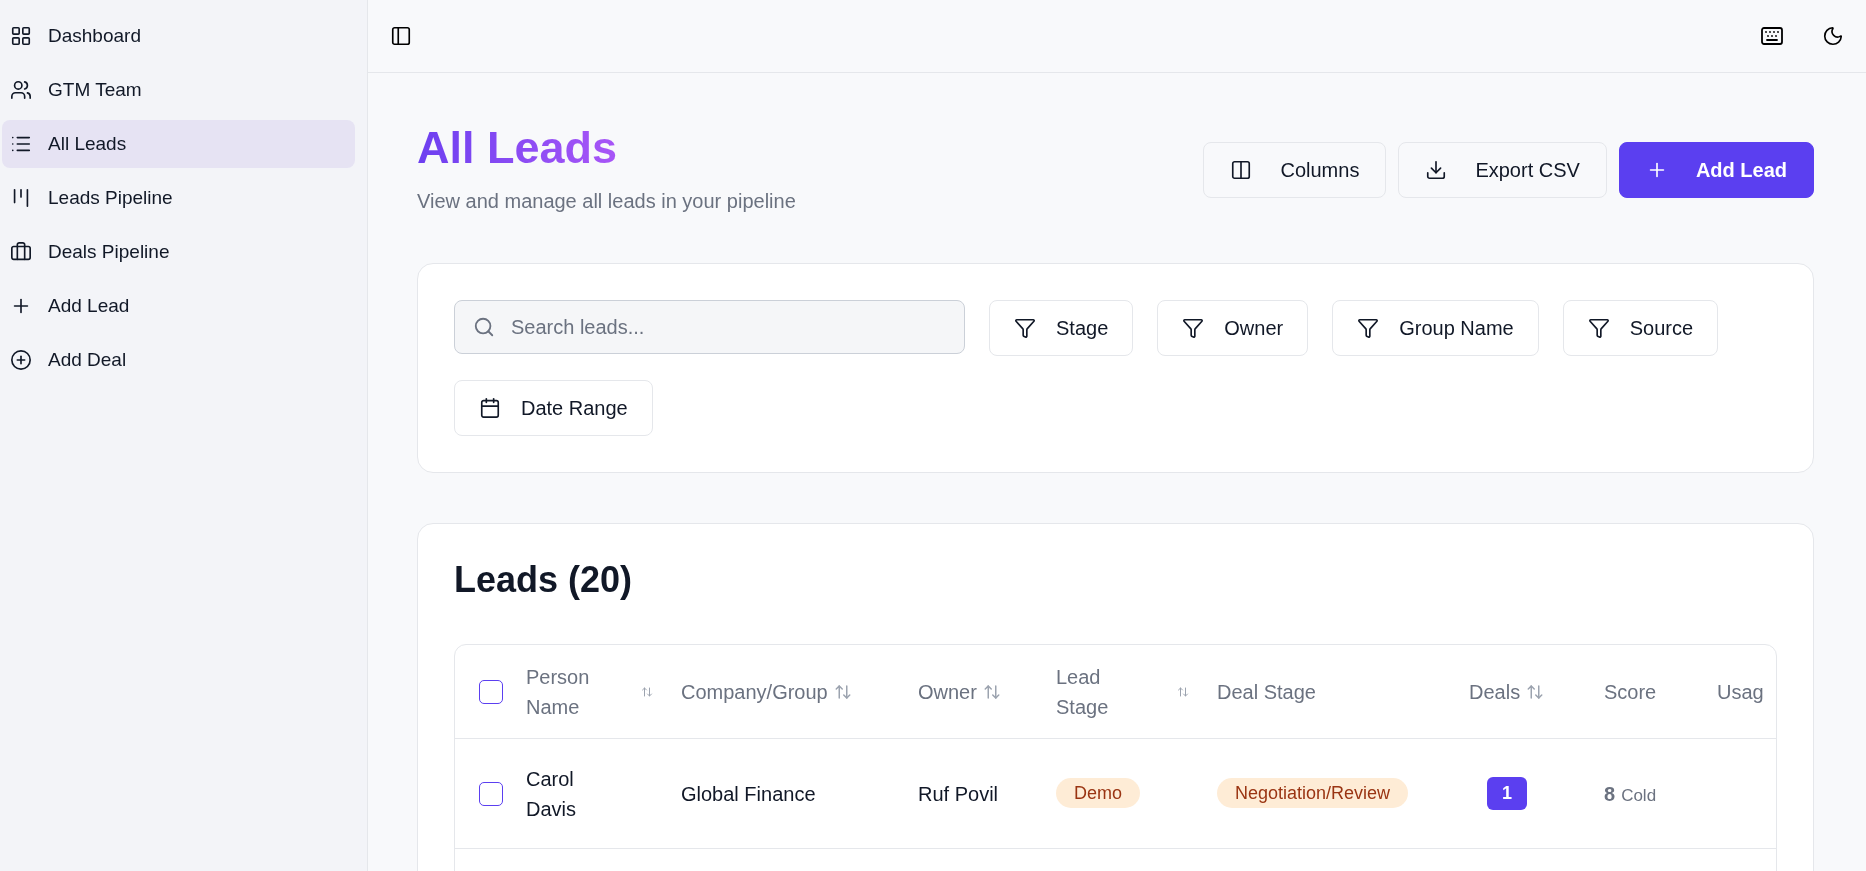 This screenshot has width=1866, height=871. Describe the element at coordinates (553, 408) in the screenshot. I see `date-range-button: Date Range` at that location.